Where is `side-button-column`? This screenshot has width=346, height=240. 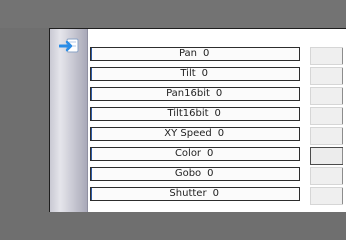 side-button-column is located at coordinates (328, 129).